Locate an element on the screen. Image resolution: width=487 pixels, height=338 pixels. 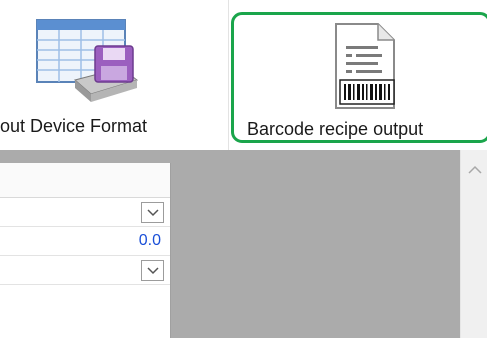
output-device-format-label: out Device Format is located at coordinates (74, 126).